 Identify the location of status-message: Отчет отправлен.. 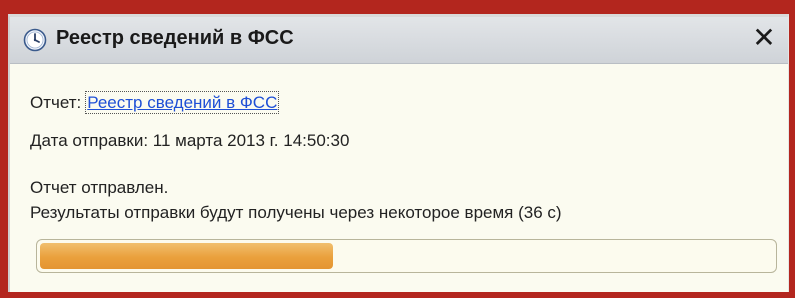
(99, 187).